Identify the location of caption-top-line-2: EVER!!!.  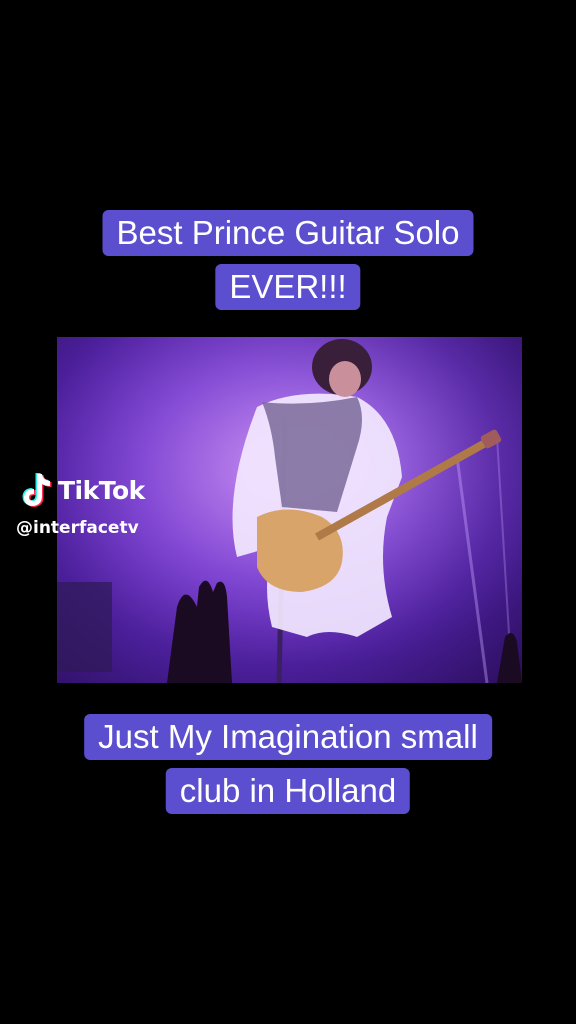
(288, 287).